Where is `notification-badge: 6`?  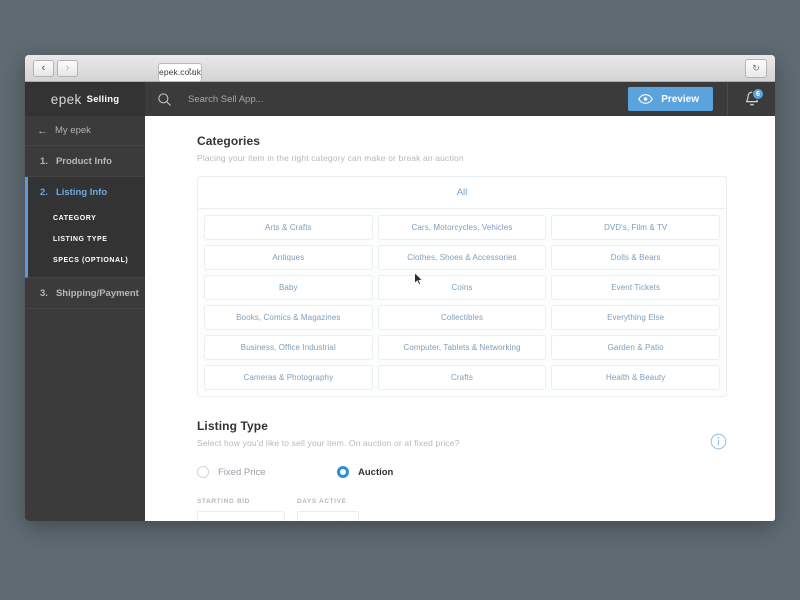
notification-badge: 6 is located at coordinates (758, 94).